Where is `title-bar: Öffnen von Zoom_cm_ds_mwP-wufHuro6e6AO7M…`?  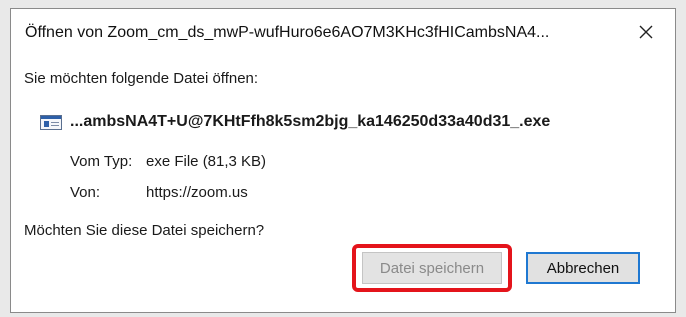
title-bar: Öffnen von Zoom_cm_ds_mwP-wufHuro6e6AO7M… is located at coordinates (343, 32).